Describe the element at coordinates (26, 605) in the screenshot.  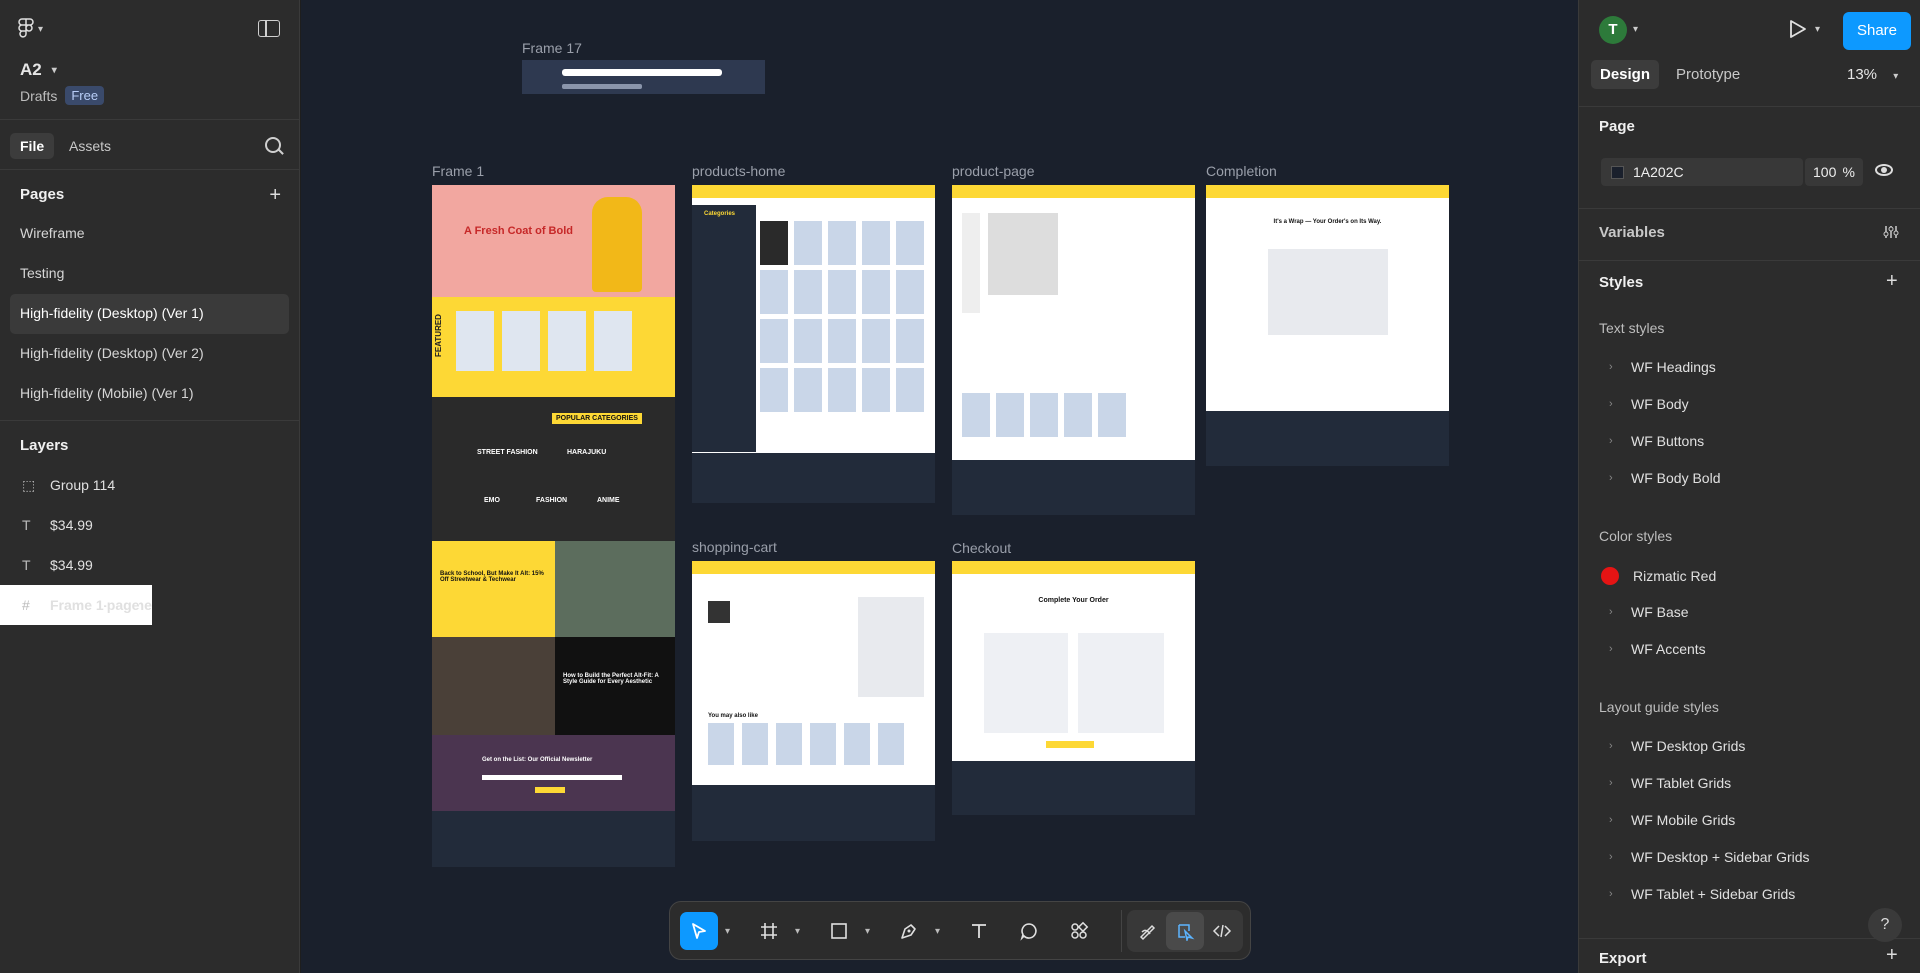
I see `frame-icon: #` at that location.